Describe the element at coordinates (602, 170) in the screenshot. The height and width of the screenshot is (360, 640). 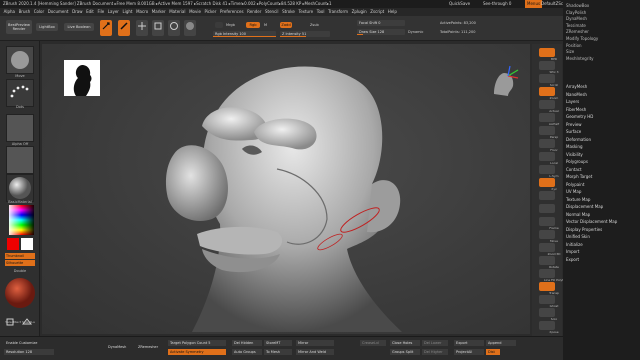
I see `palette-item-contact: Contact` at that location.